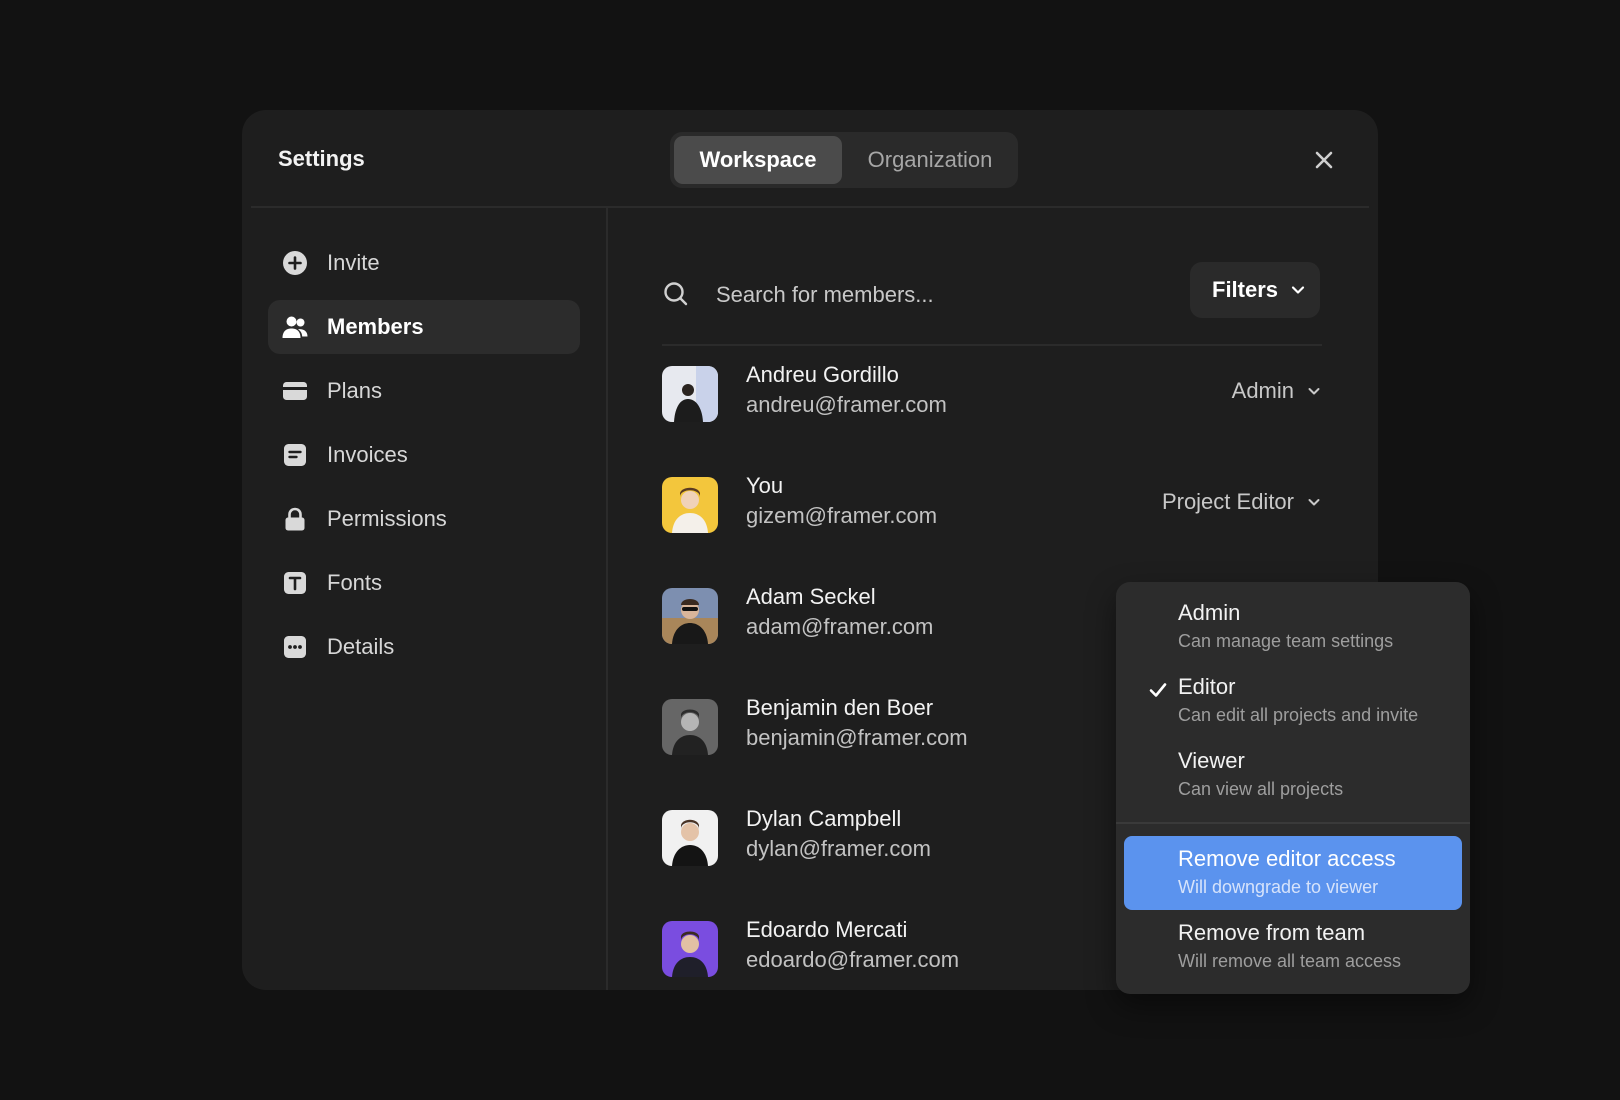 This screenshot has width=1620, height=1100. Describe the element at coordinates (844, 160) in the screenshot. I see `scope-tabs: Workspace Organization` at that location.